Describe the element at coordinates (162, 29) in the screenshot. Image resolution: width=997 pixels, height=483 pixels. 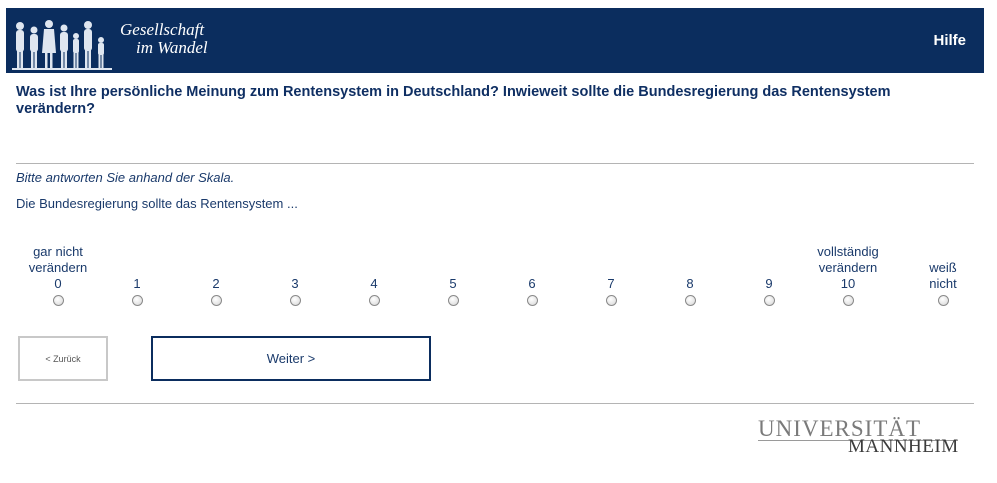
I see `brand-line-1: Gesellschaft` at that location.